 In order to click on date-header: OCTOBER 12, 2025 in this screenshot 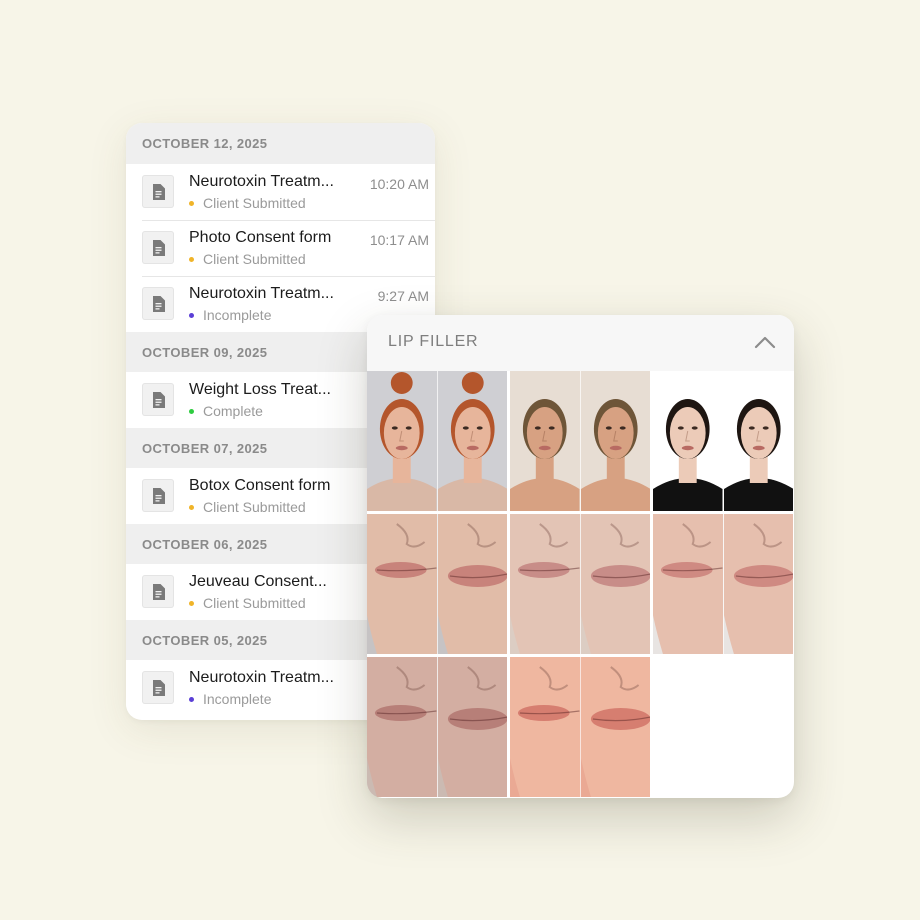, I will do `click(280, 143)`.